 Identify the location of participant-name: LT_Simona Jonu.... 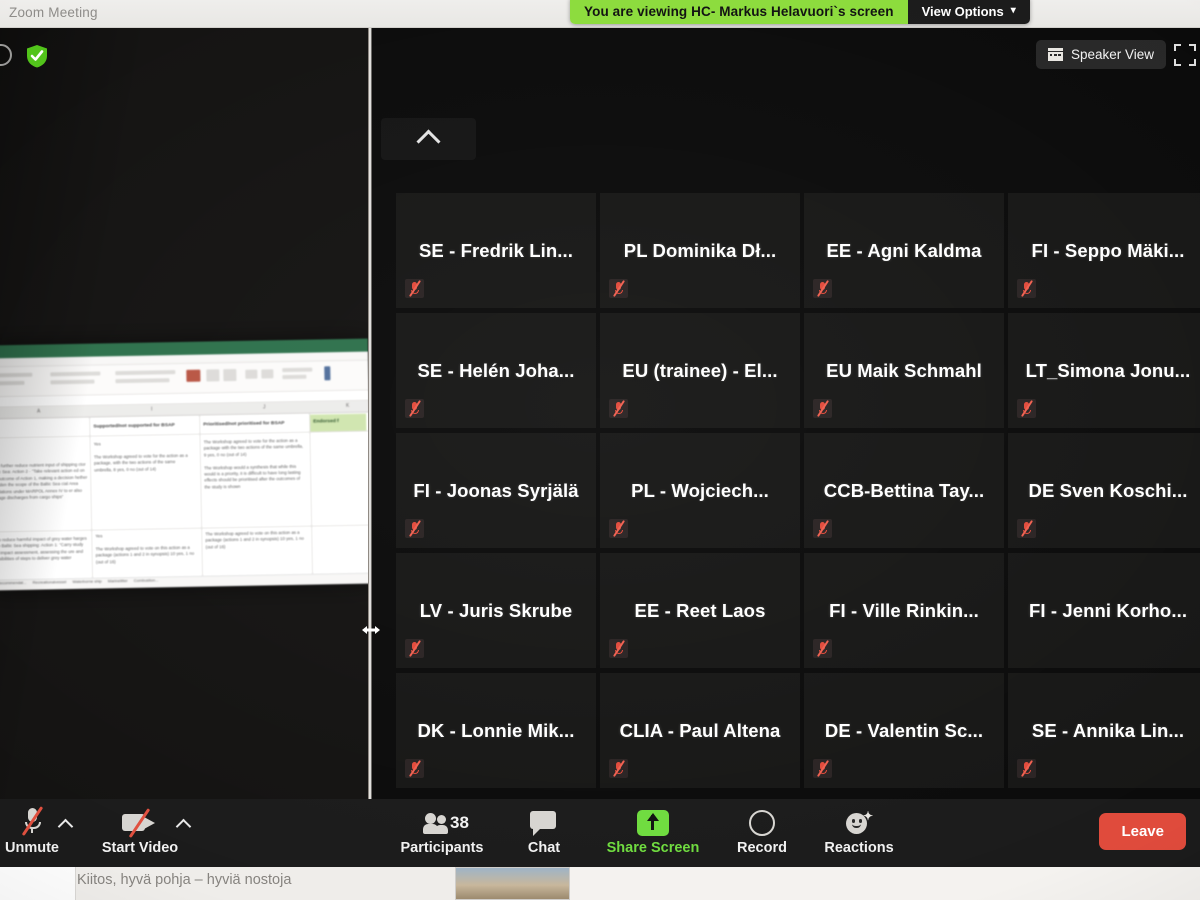
(1108, 370).